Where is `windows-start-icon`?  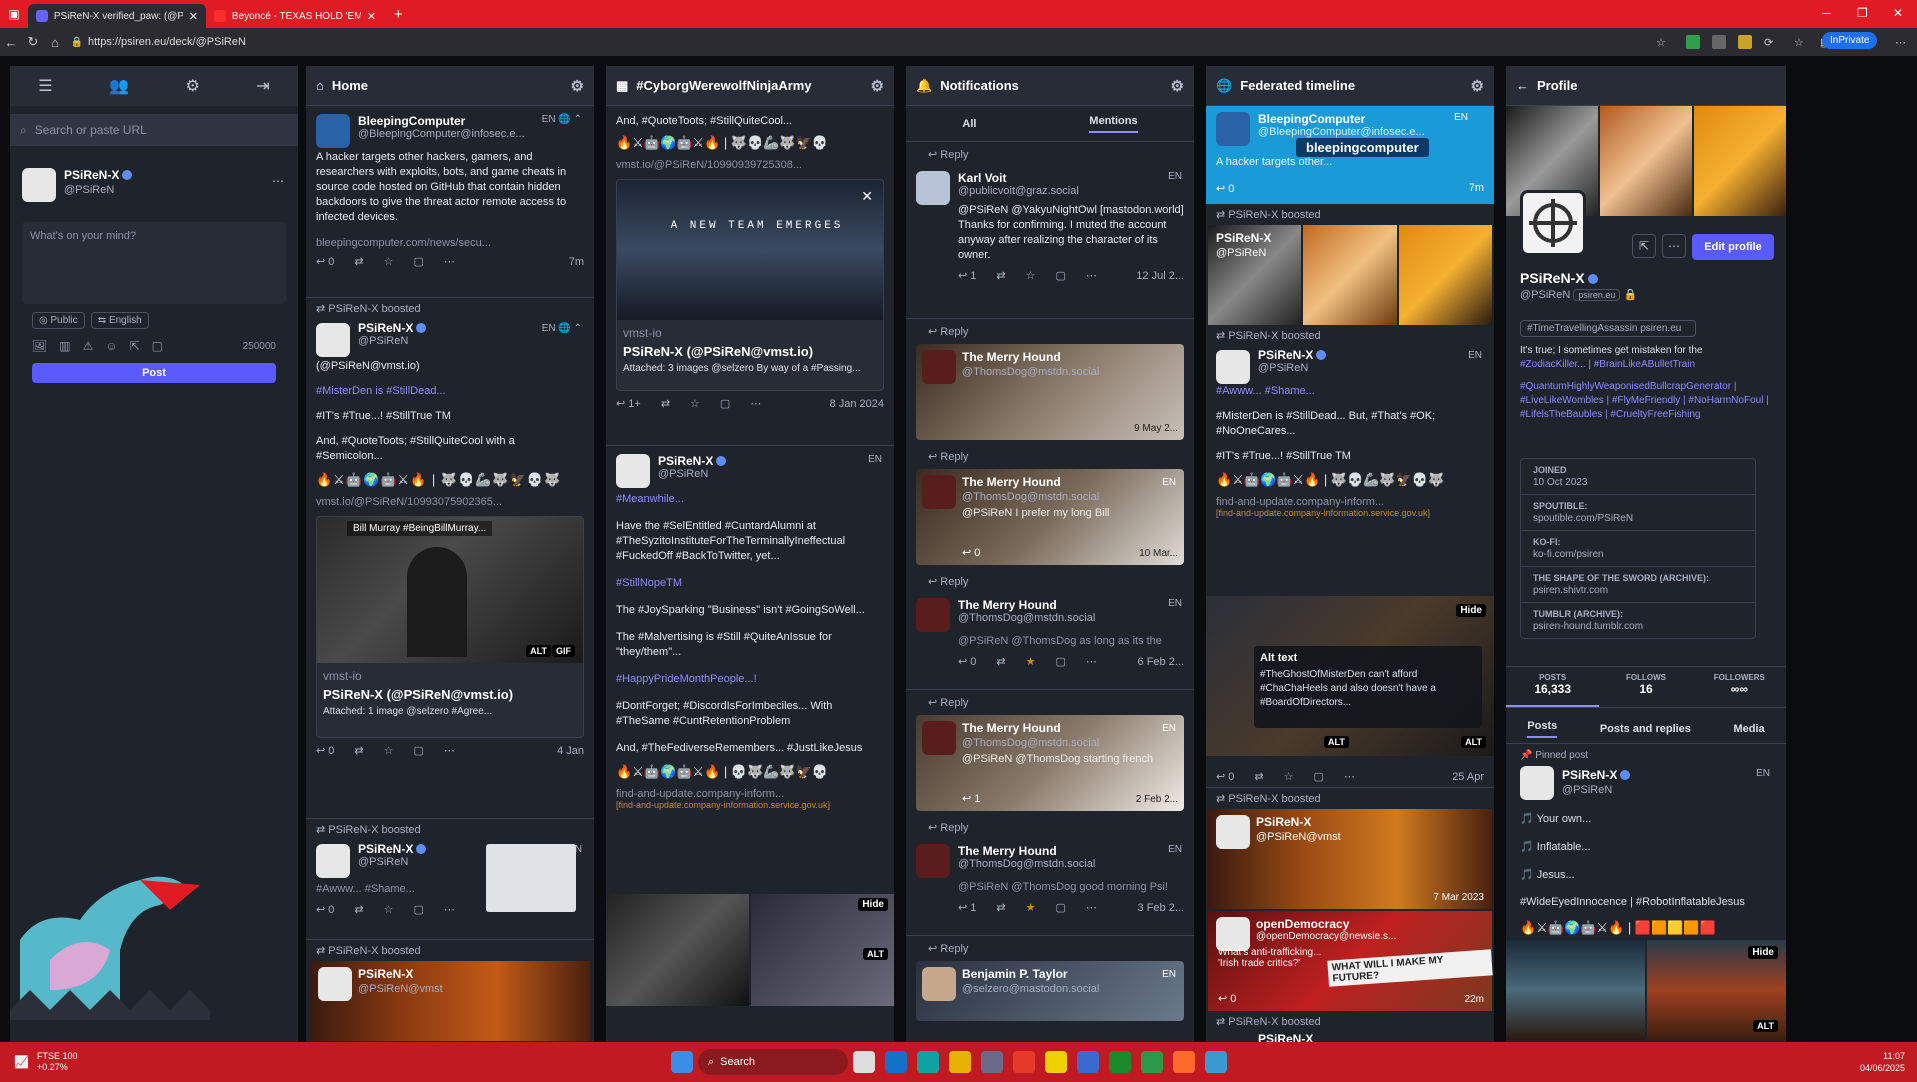 windows-start-icon is located at coordinates (682, 1062).